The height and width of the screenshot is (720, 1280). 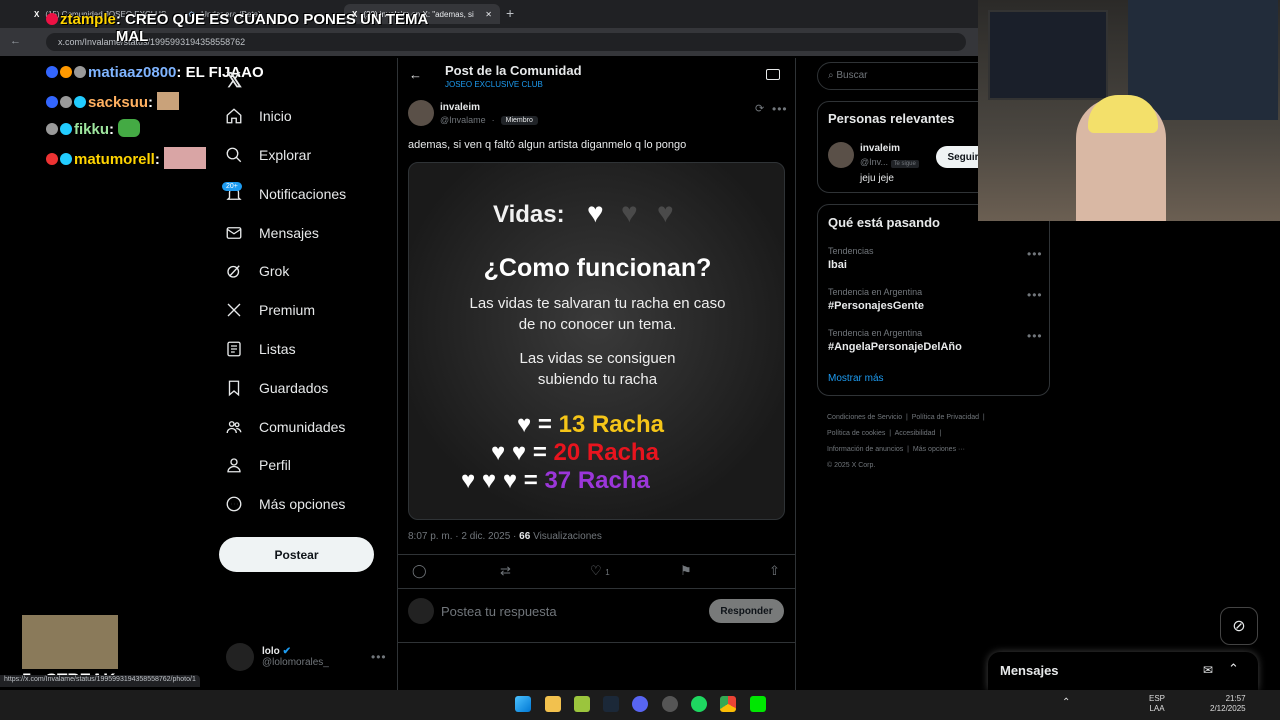 What do you see at coordinates (460, 107) in the screenshot?
I see `author-name: invaleim` at bounding box center [460, 107].